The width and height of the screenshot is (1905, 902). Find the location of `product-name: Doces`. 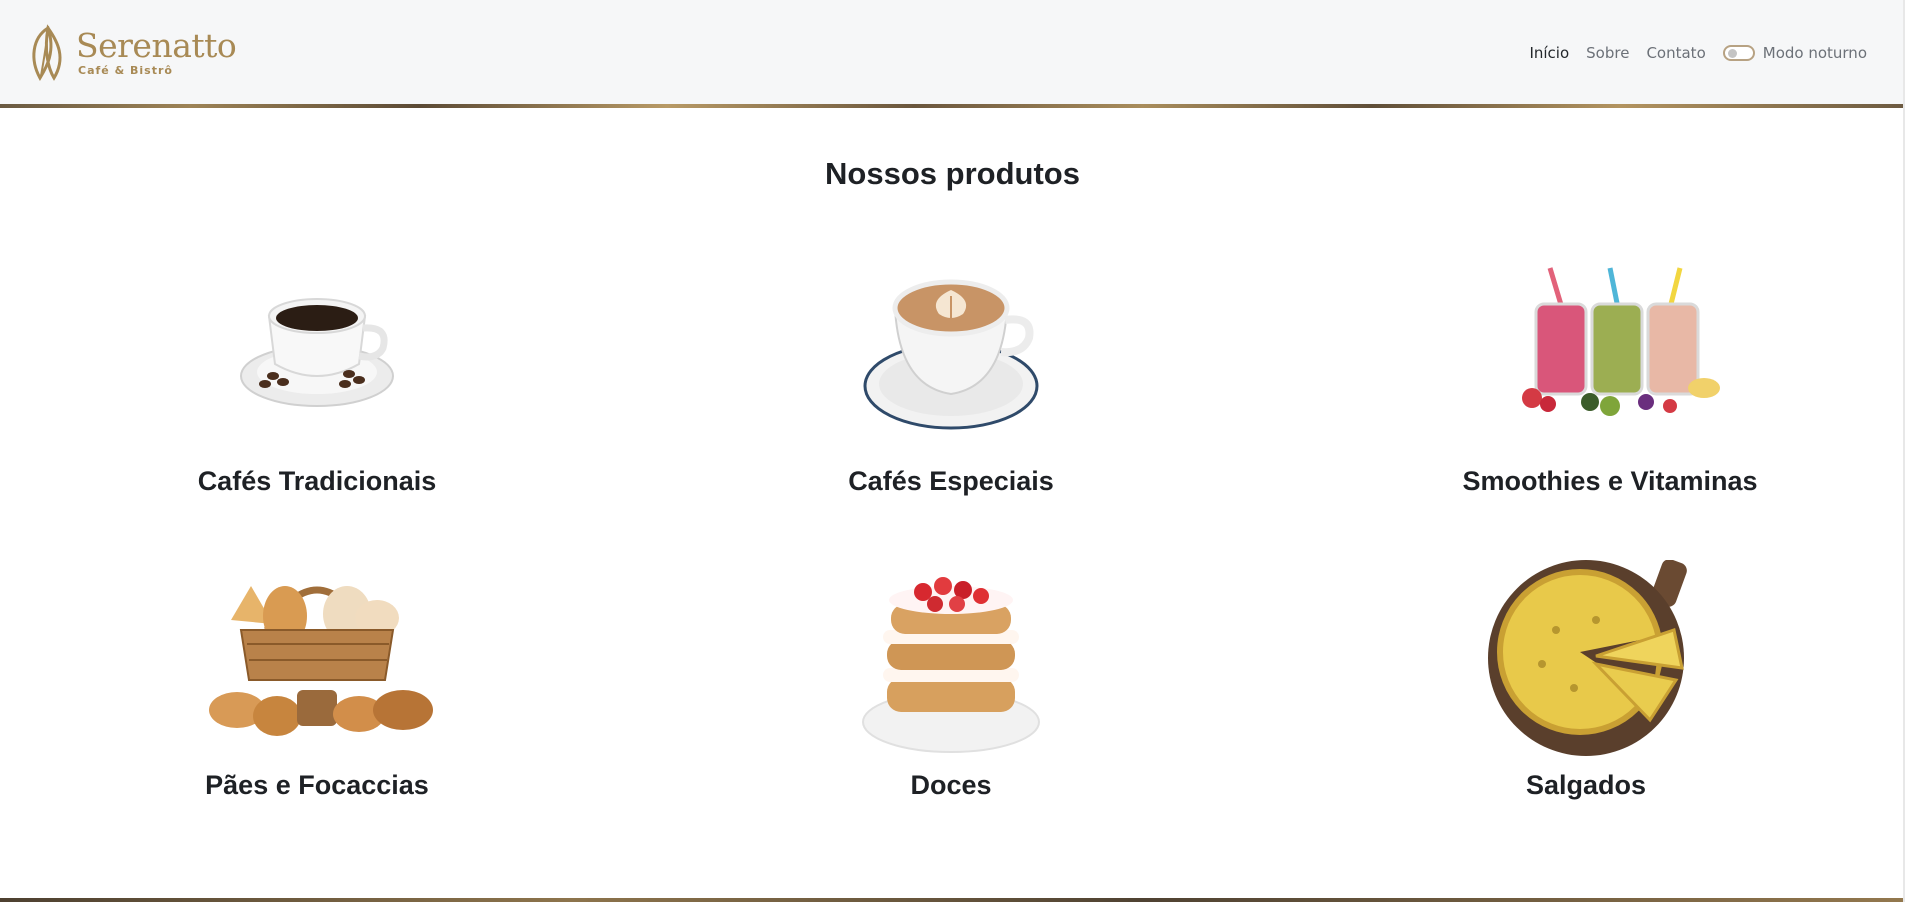

product-name: Doces is located at coordinates (951, 785).